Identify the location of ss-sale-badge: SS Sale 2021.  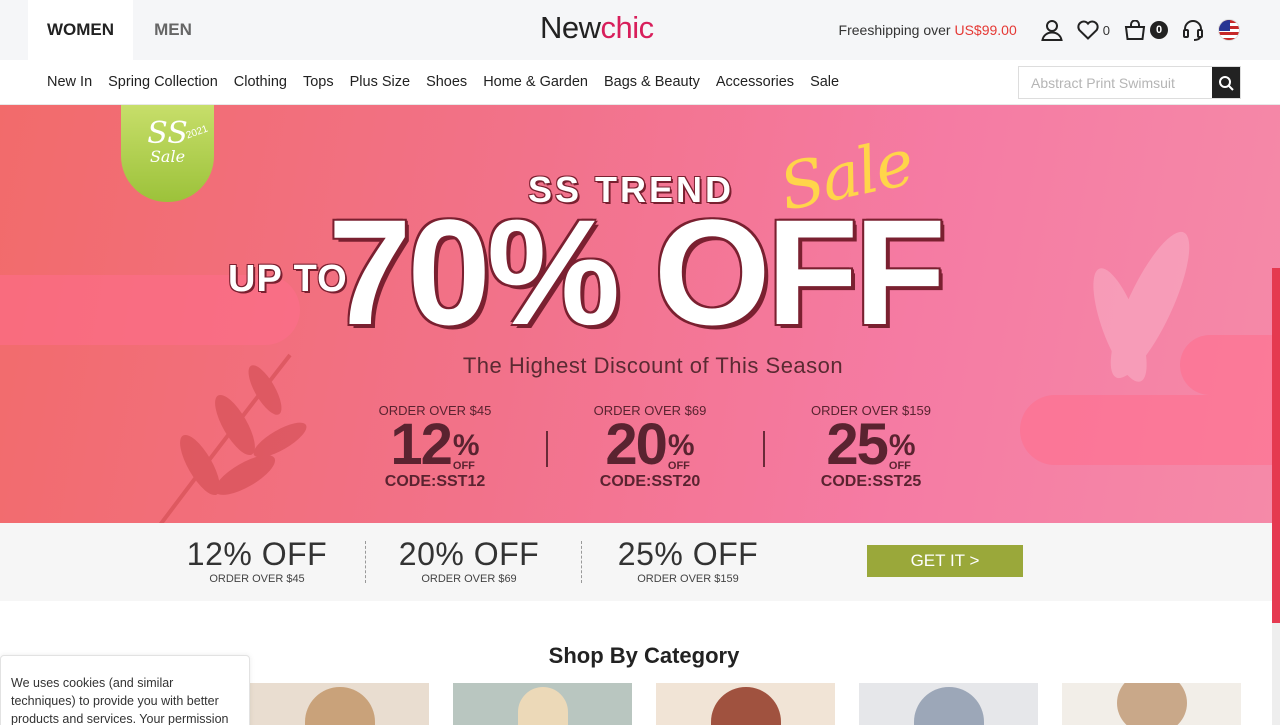
(167, 153).